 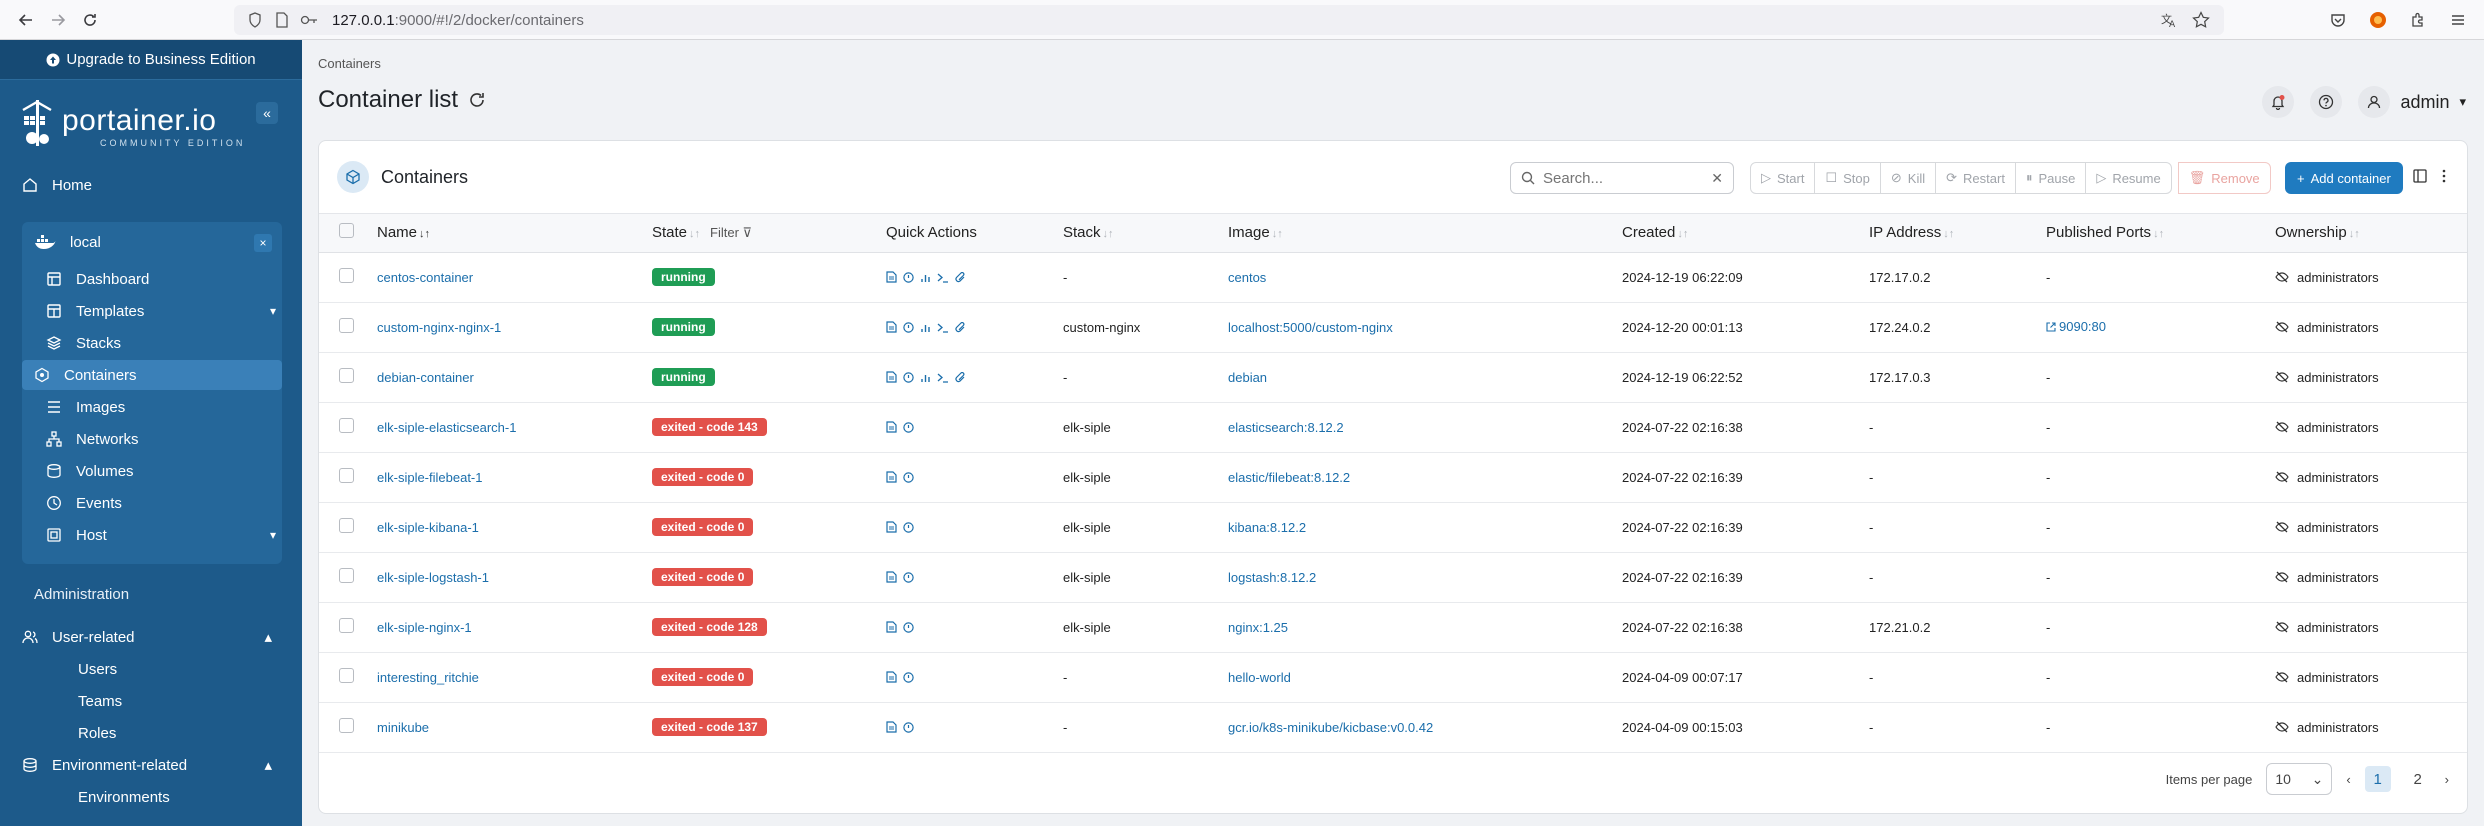 What do you see at coordinates (1229, 20) in the screenshot?
I see `address-bar: 127.0.0.1:9000/#!/2/docker/containers 文A` at bounding box center [1229, 20].